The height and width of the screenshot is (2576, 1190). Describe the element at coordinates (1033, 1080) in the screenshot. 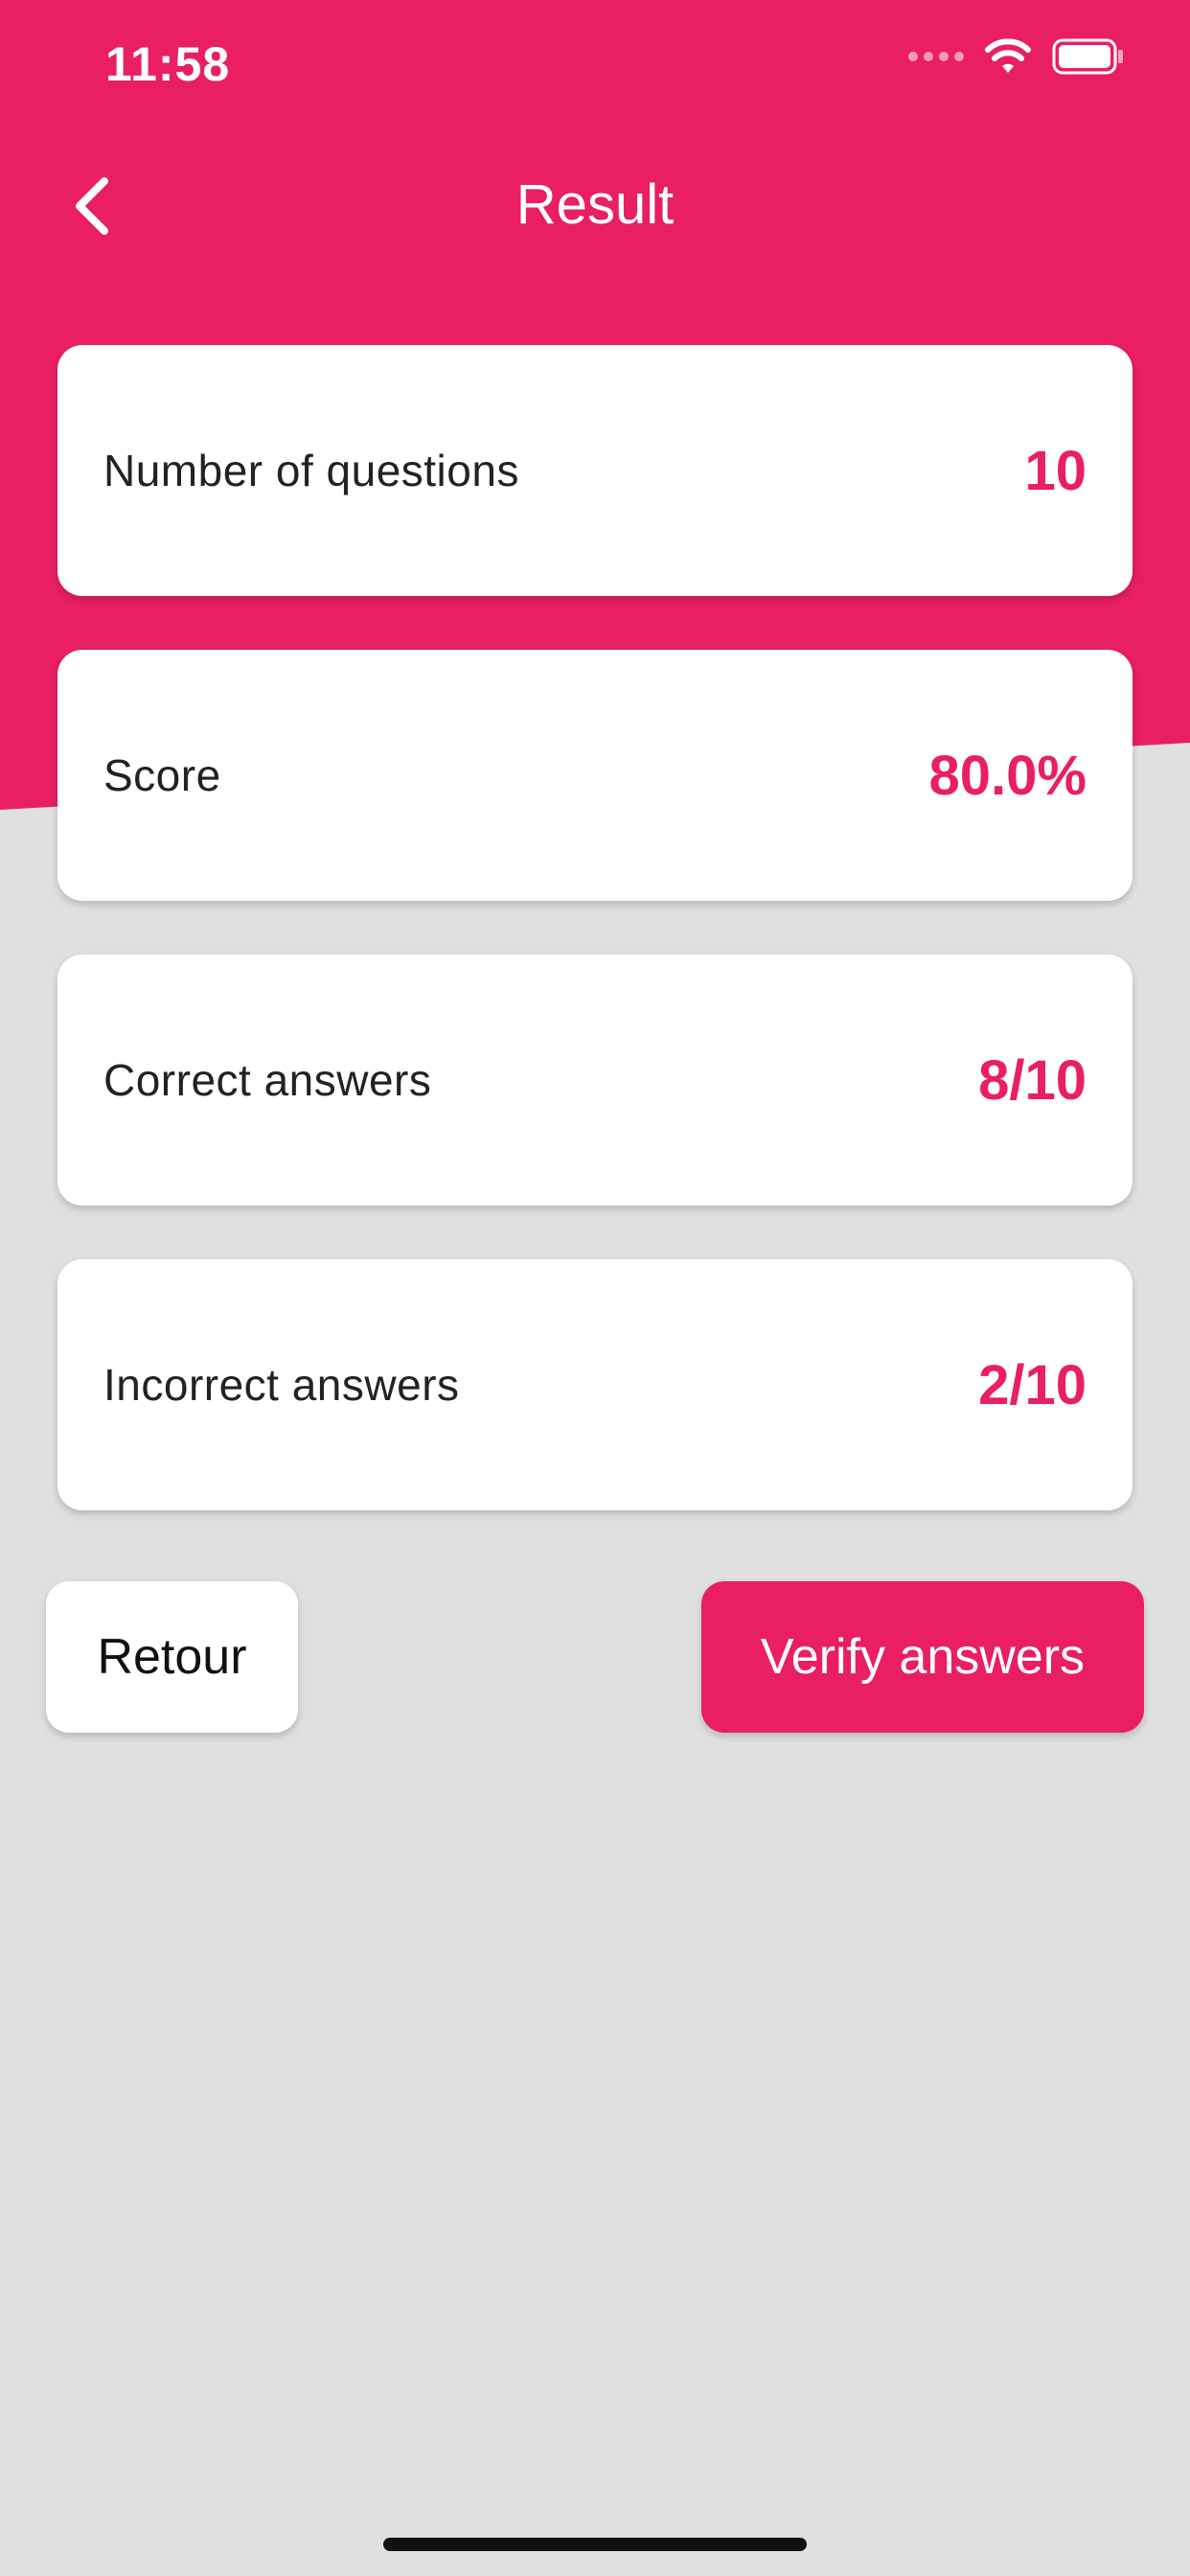

I see `result-value: 8/10` at that location.